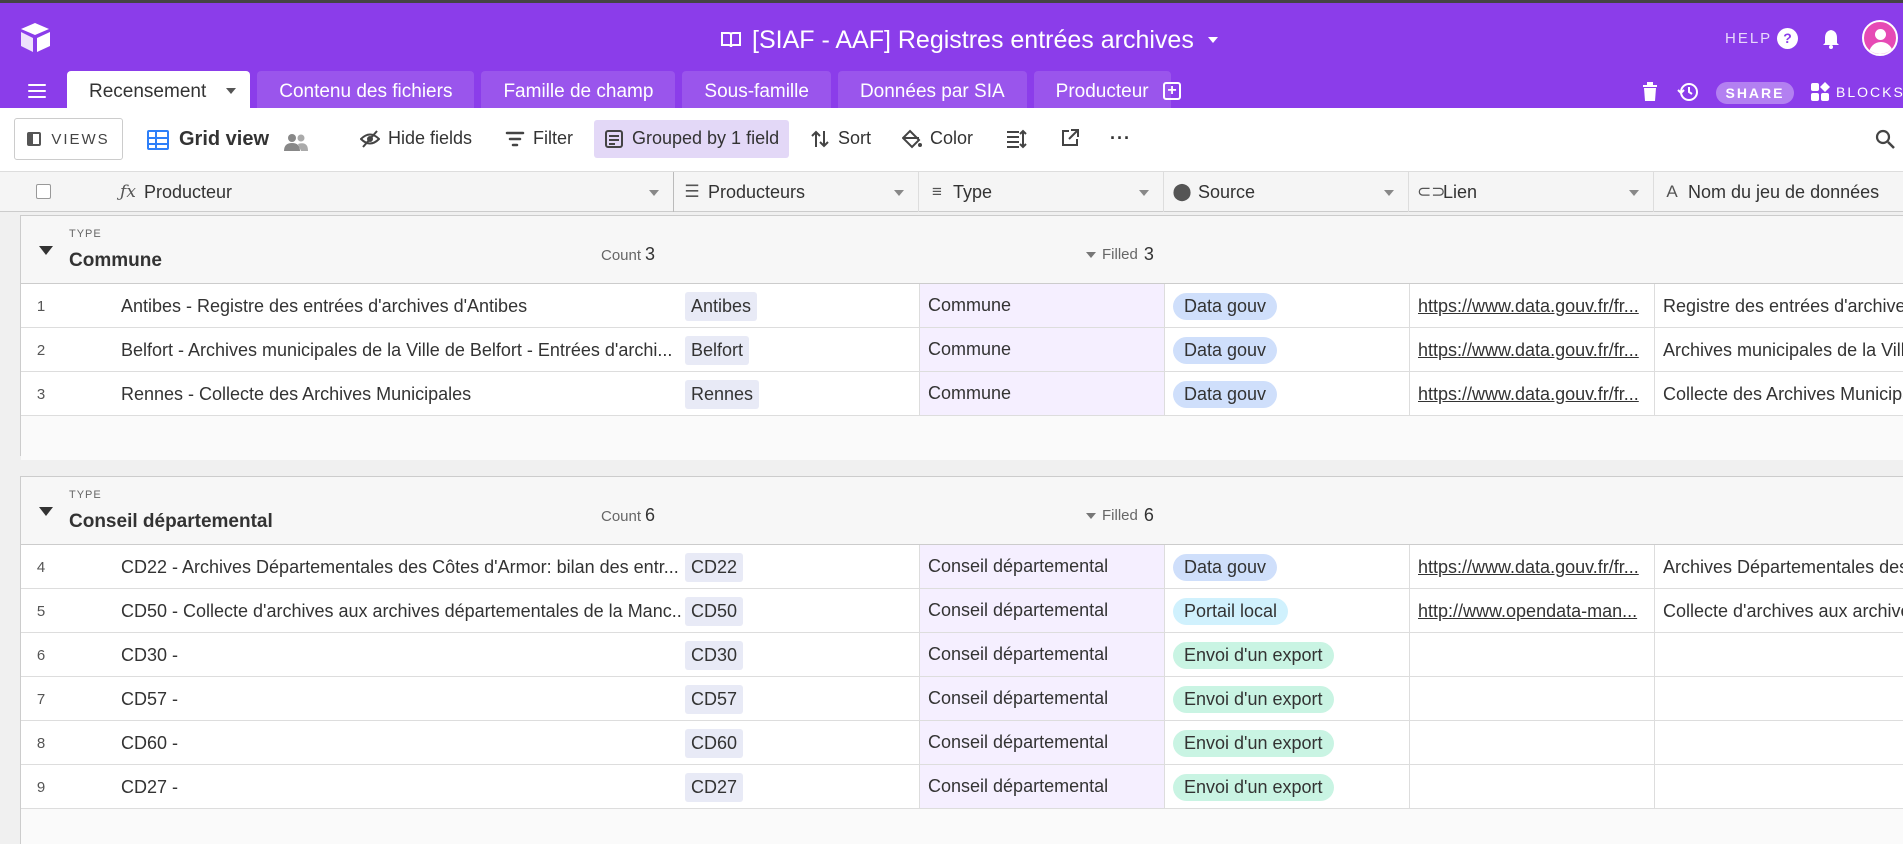 The image size is (1903, 844). What do you see at coordinates (722, 394) in the screenshot?
I see `linked-record-chip: Rennes` at bounding box center [722, 394].